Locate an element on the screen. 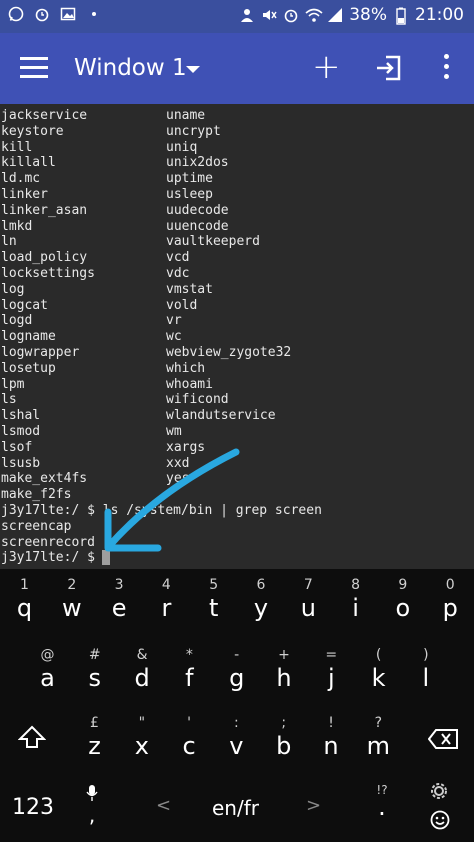 The height and width of the screenshot is (842, 474). key-e: 3e is located at coordinates (119, 599).